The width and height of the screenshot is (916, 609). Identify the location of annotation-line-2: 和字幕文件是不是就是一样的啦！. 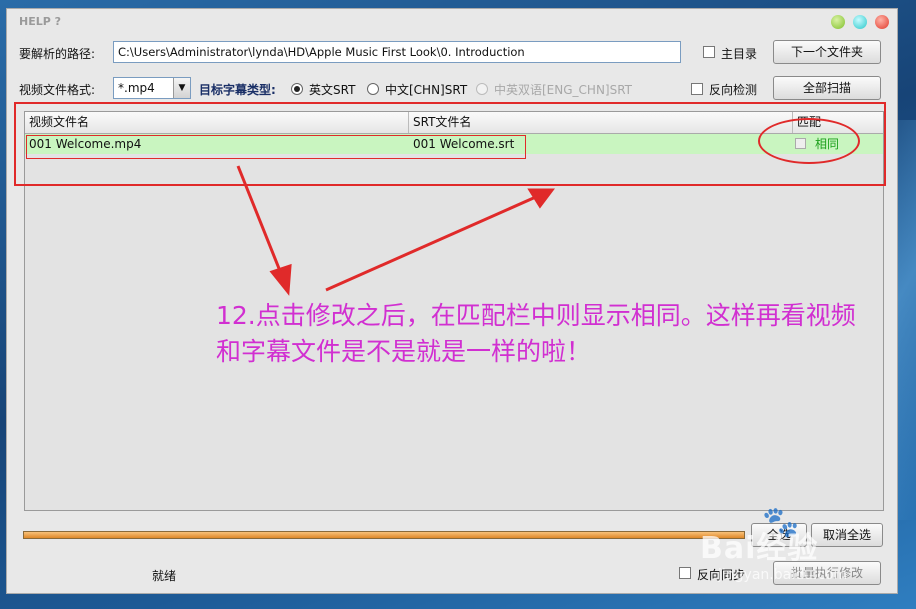
(404, 351).